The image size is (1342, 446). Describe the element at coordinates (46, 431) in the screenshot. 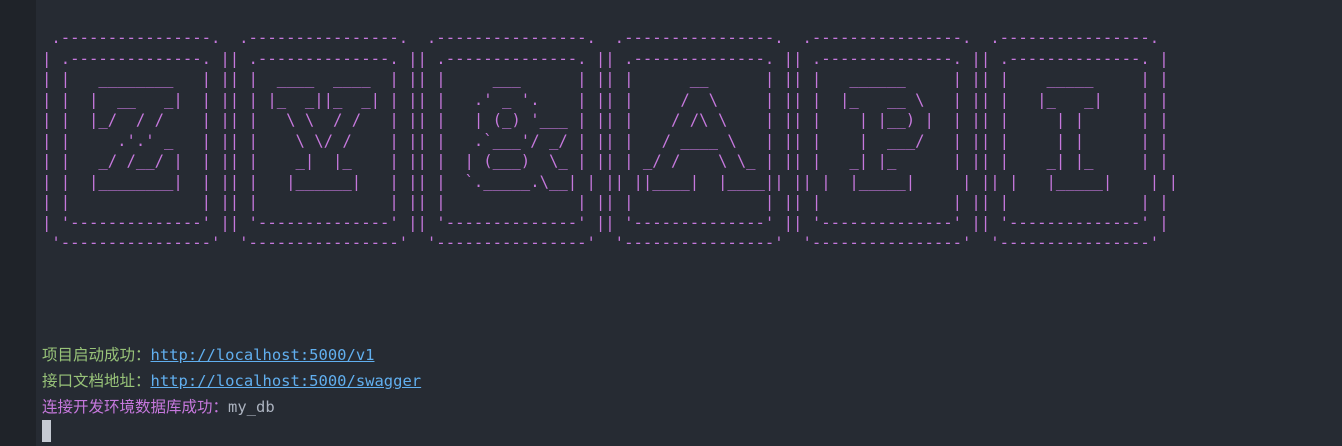

I see `terminal-cursor` at that location.